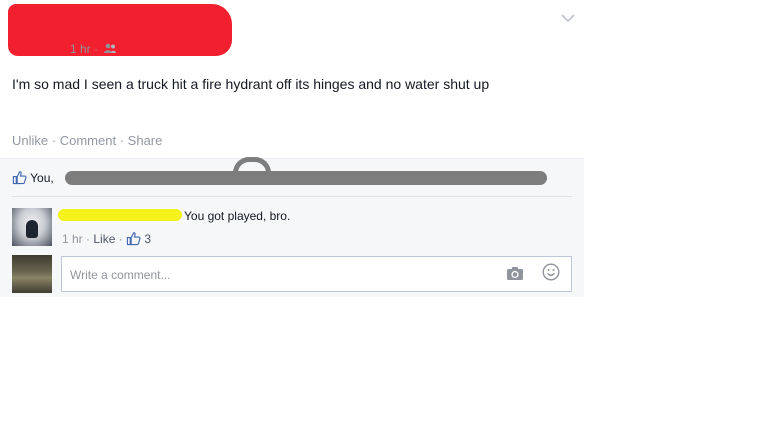  I want to click on comment-composer, so click(316, 274).